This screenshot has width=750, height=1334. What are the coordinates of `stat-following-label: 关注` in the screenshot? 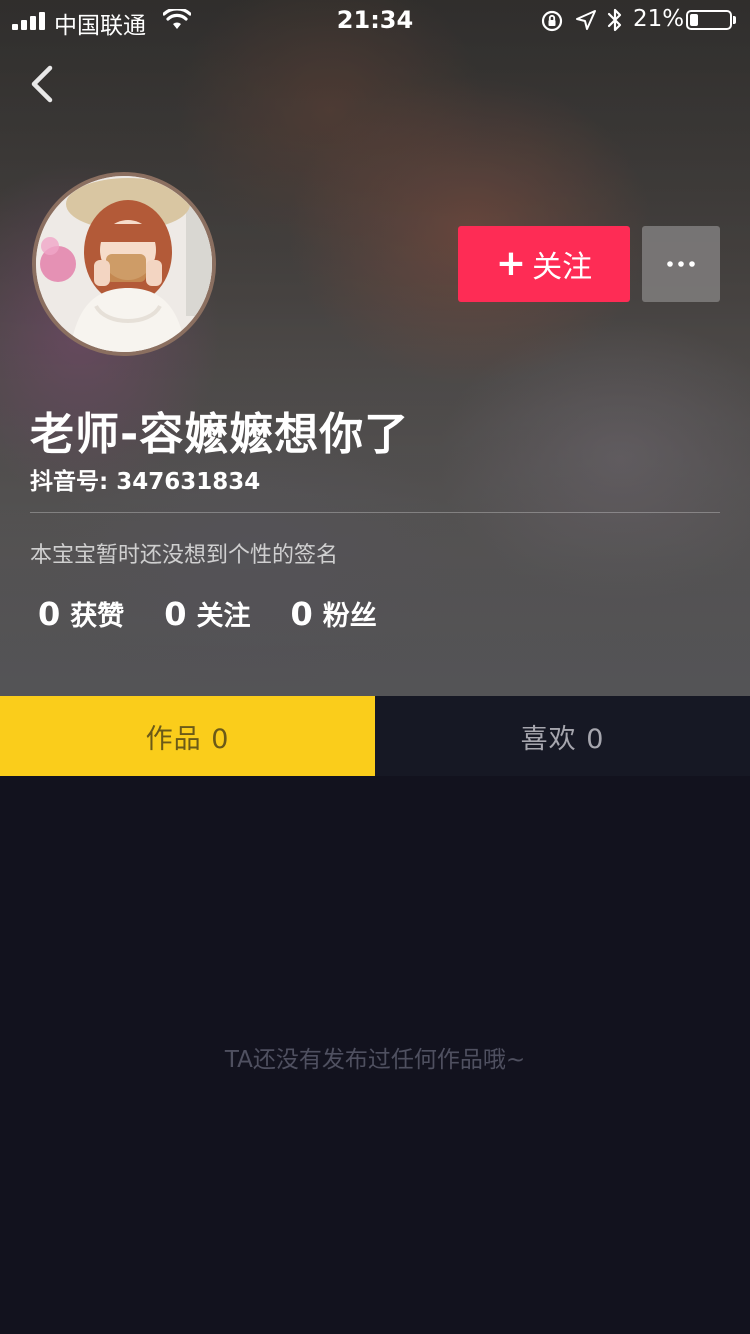 It's located at (223, 616).